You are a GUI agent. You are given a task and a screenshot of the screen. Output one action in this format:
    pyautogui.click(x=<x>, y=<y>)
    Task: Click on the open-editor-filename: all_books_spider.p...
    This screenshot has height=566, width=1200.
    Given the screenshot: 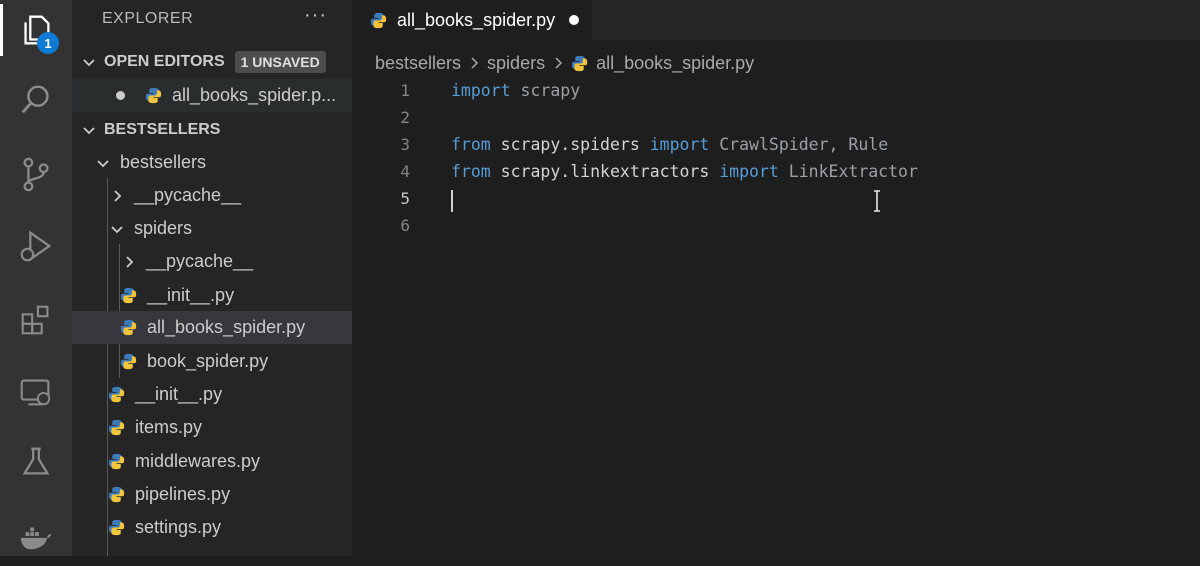 What is the action you would take?
    pyautogui.click(x=254, y=95)
    